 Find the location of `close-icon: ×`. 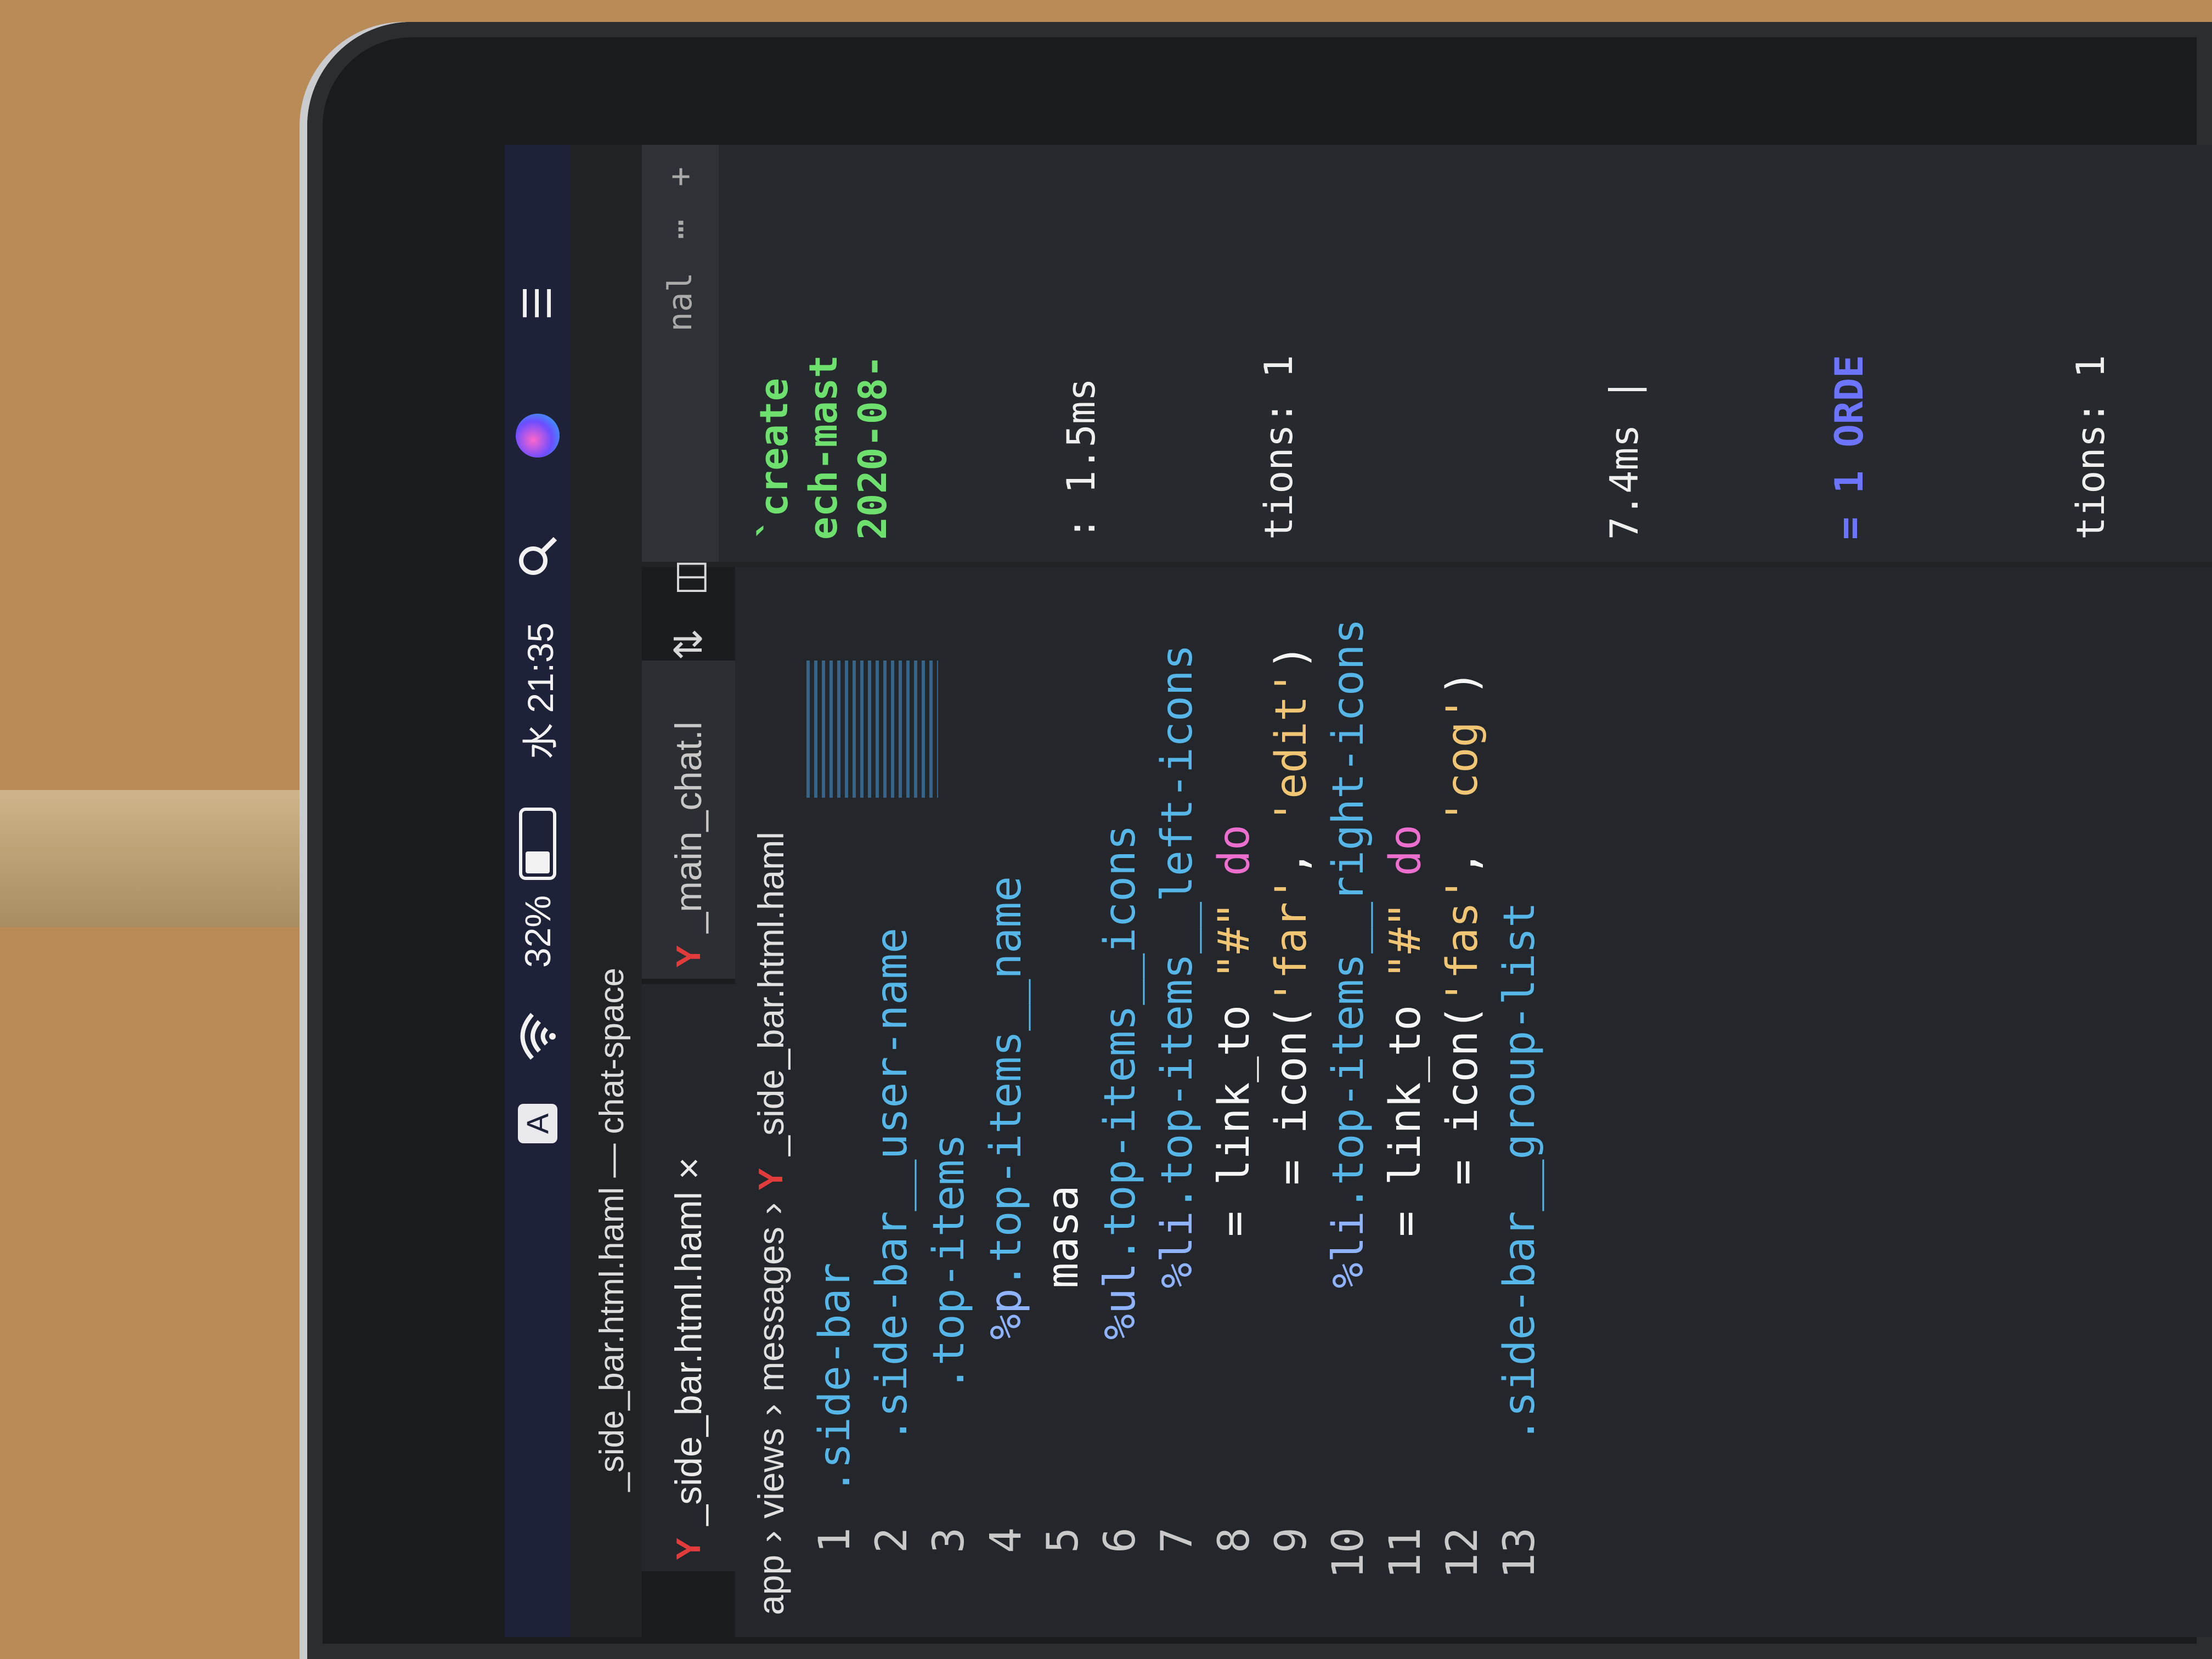

close-icon: × is located at coordinates (689, 1169).